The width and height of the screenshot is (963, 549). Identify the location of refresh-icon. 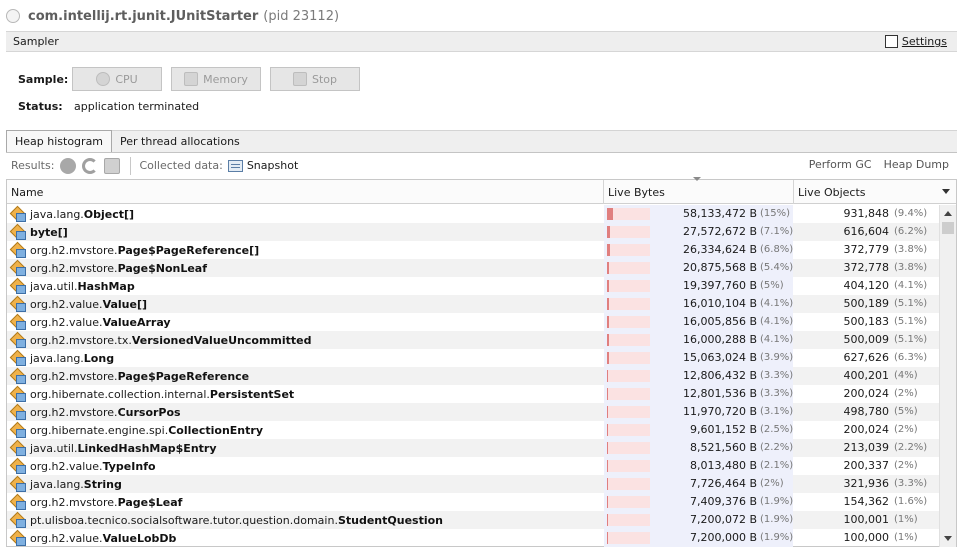
(90, 165).